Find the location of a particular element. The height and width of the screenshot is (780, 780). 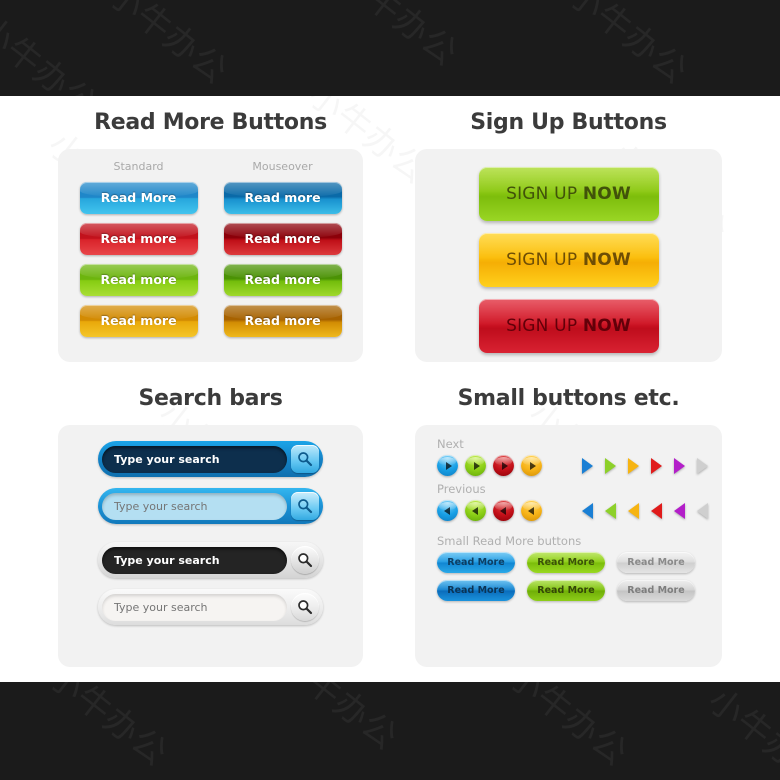

previous-triangle-group is located at coordinates (645, 510).